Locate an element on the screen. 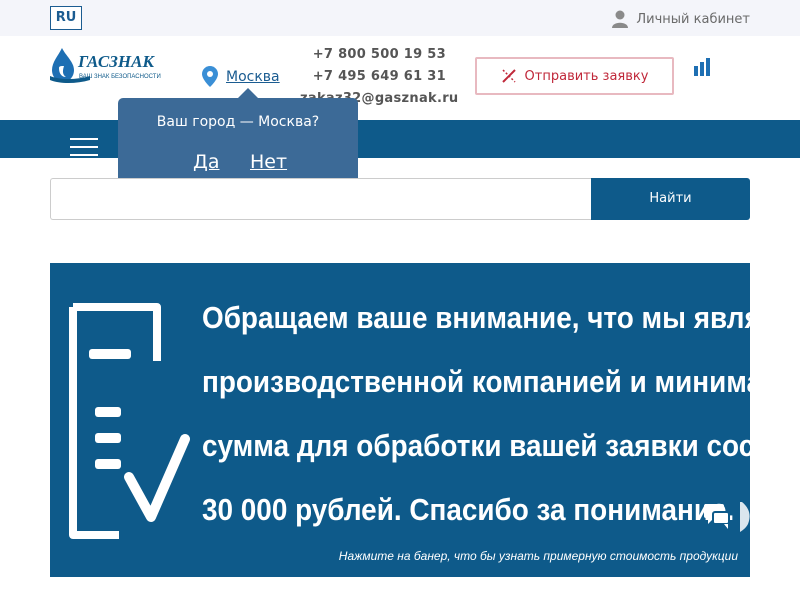  top-bar: RU Личный кабинет is located at coordinates (400, 18).